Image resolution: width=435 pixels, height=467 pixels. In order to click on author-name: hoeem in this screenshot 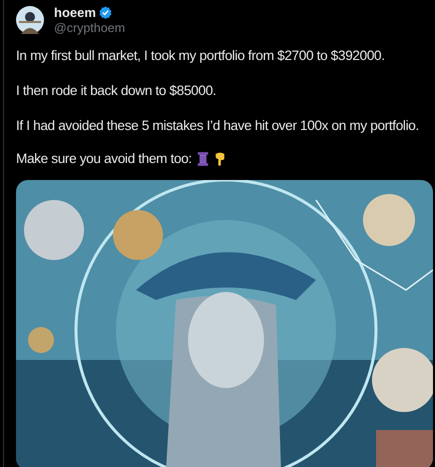, I will do `click(75, 12)`.